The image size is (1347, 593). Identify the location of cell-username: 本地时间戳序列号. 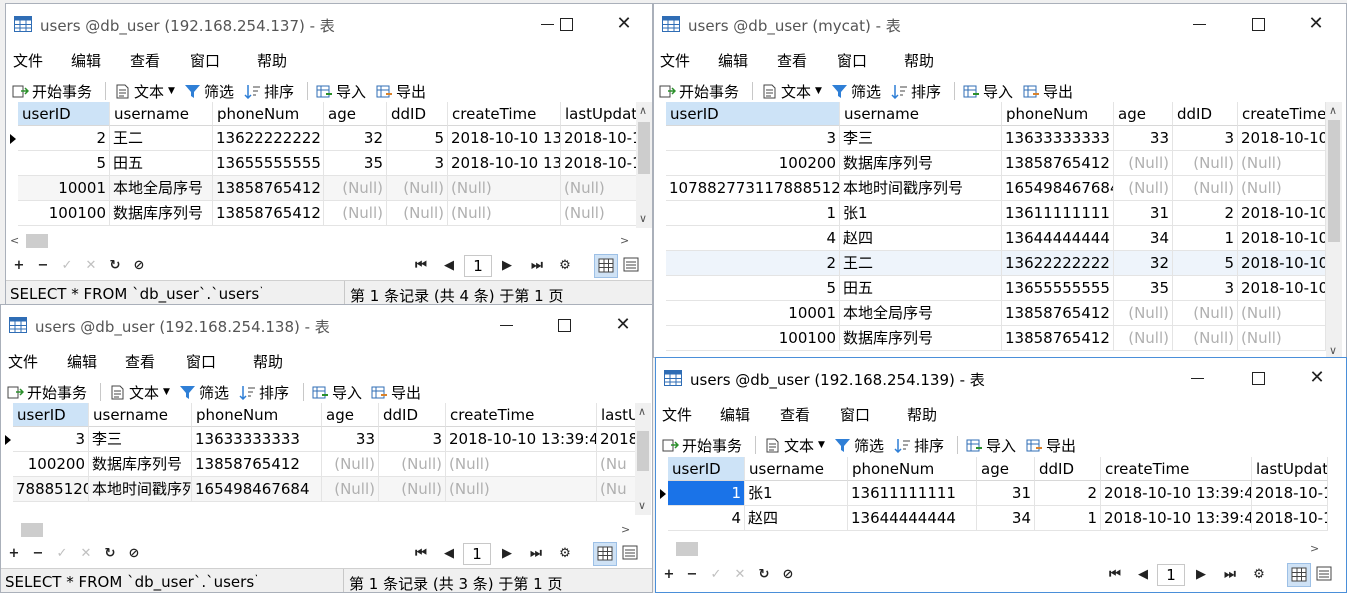
(140, 489).